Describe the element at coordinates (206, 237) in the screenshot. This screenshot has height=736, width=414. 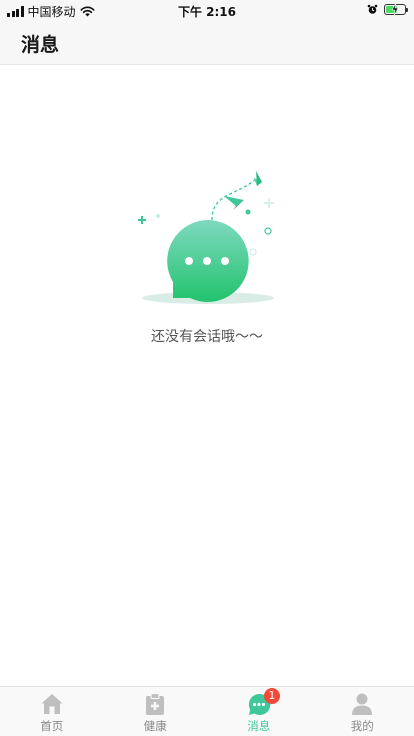
I see `empty-chat-illustration` at that location.